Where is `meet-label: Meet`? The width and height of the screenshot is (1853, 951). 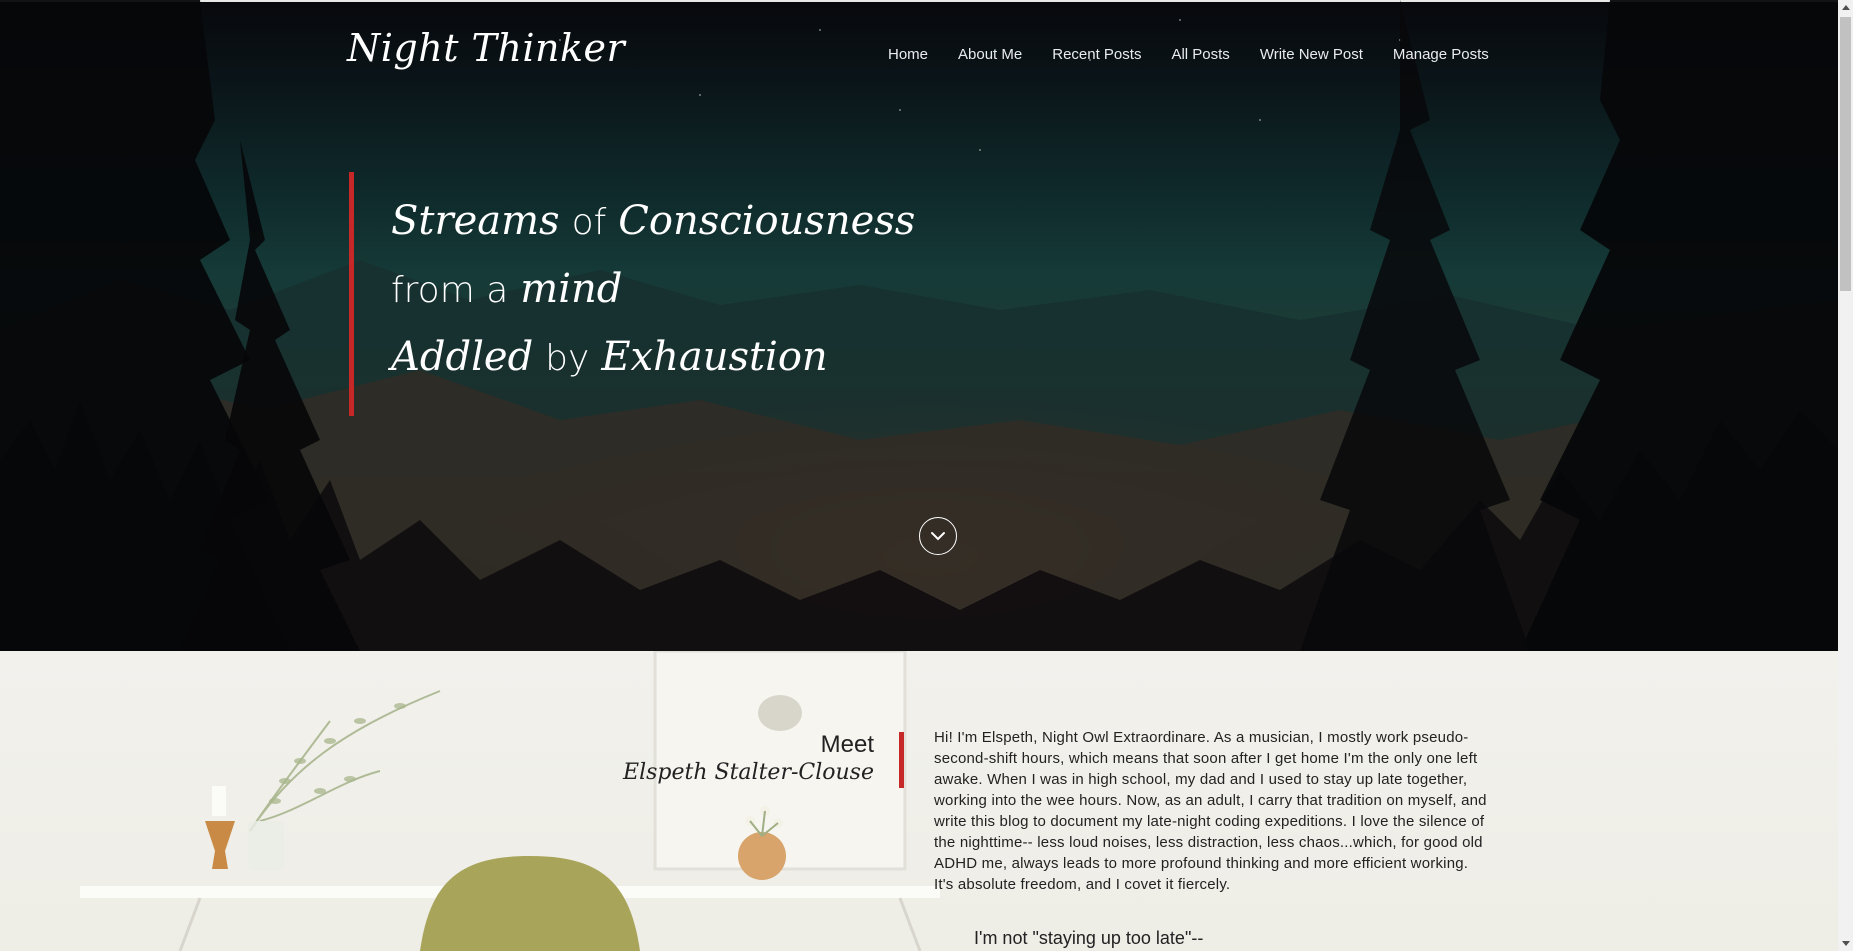
meet-label: Meet is located at coordinates (847, 744).